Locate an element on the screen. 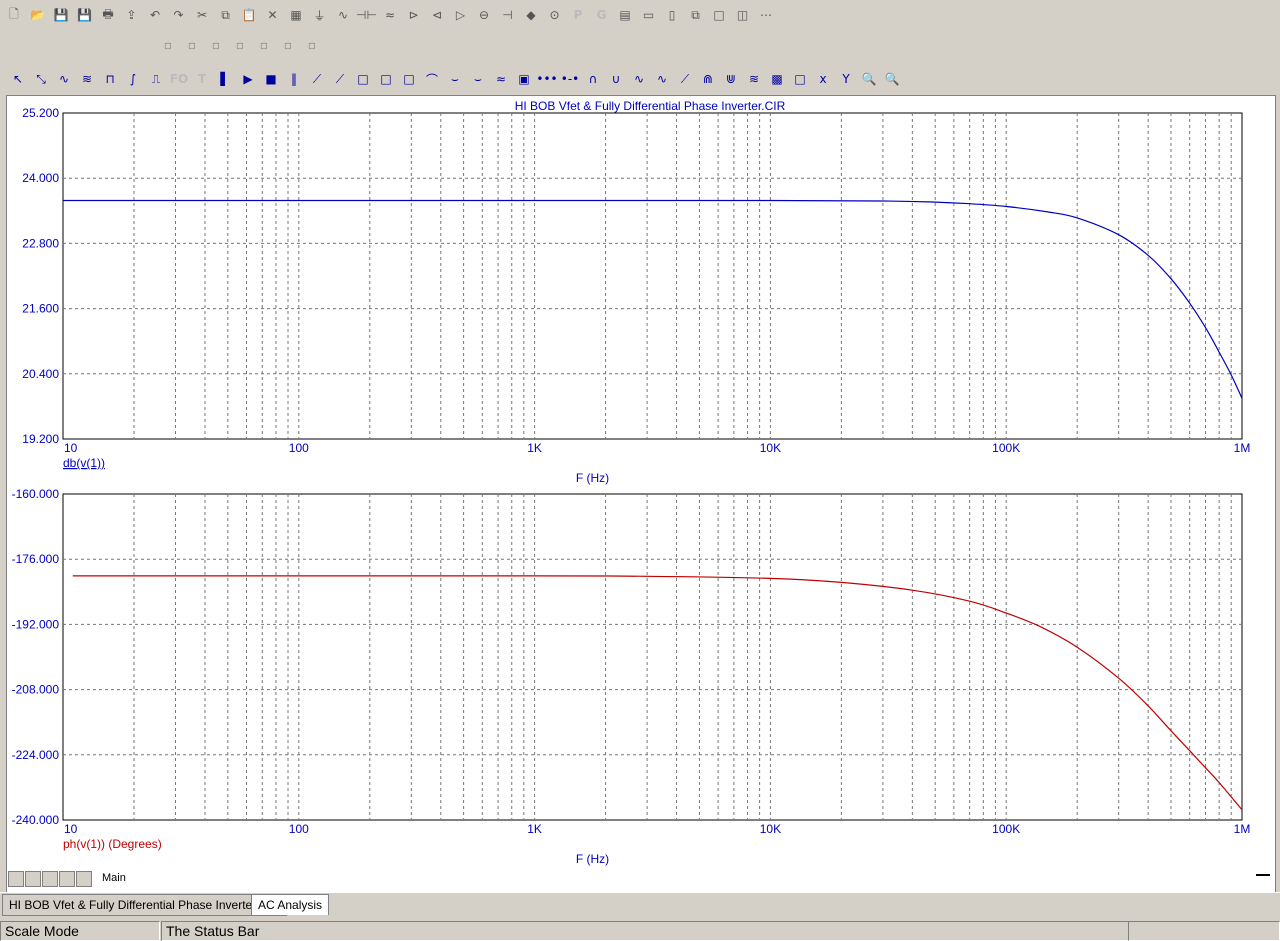 Image resolution: width=1280 pixels, height=941 pixels. g-icon: G is located at coordinates (602, 15).